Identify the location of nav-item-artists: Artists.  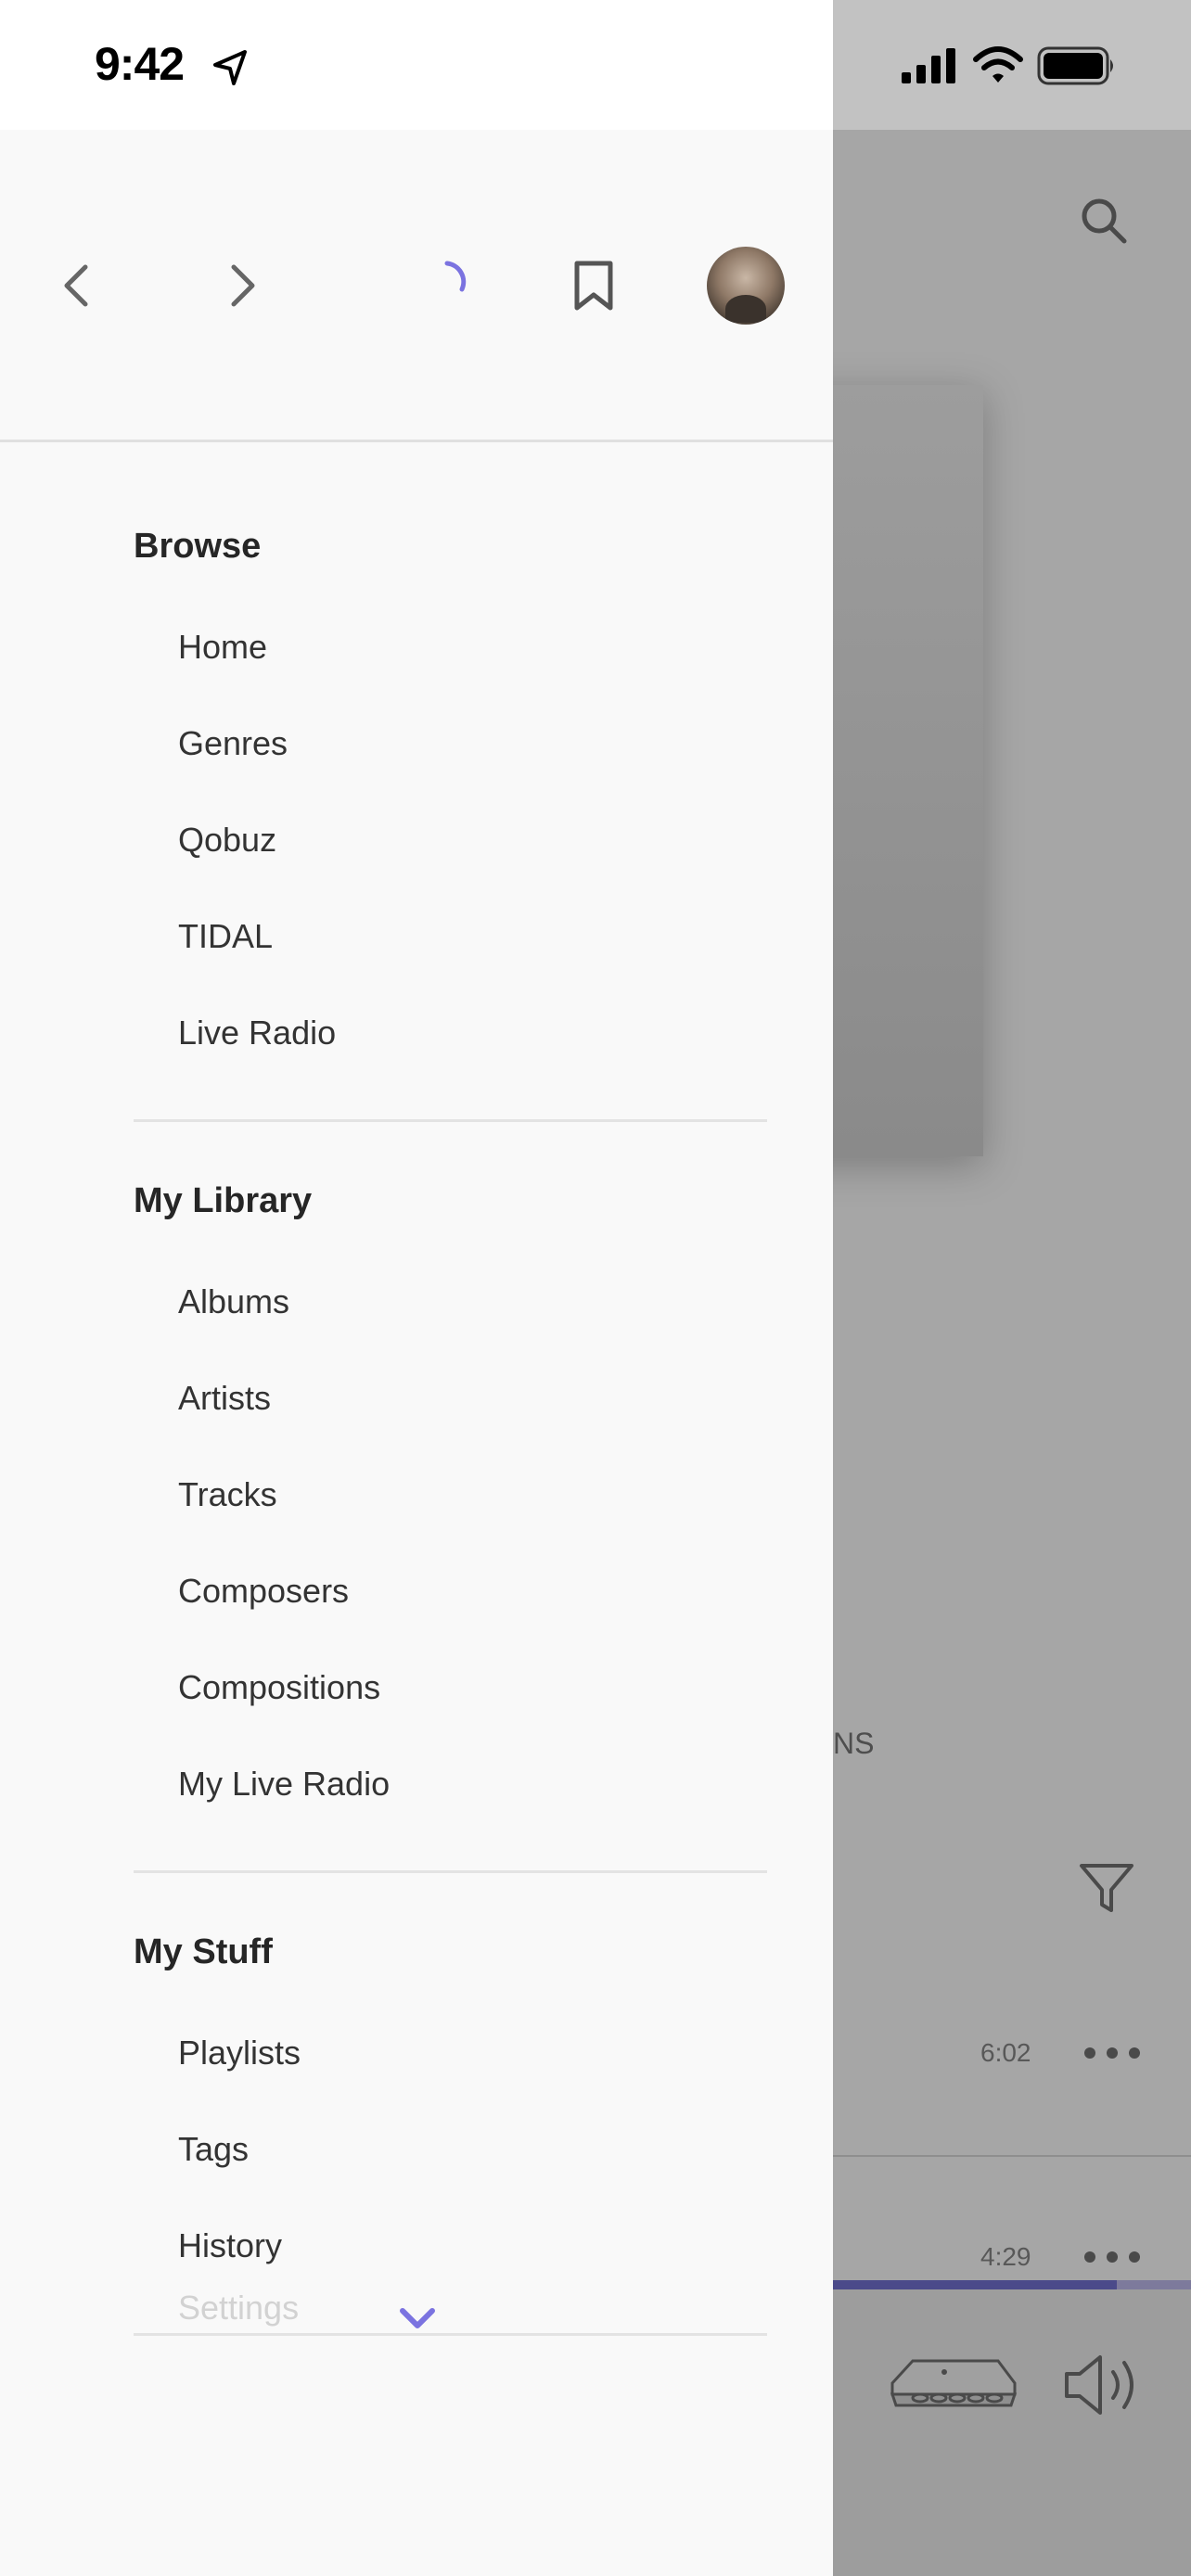
(224, 1398).